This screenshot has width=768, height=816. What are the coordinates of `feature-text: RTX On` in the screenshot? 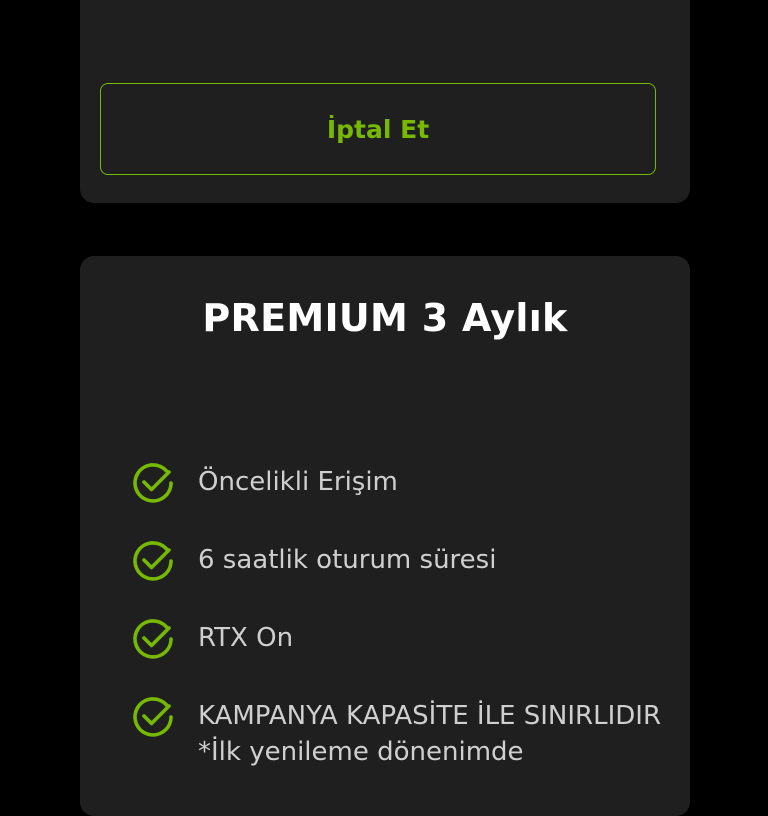 It's located at (246, 638).